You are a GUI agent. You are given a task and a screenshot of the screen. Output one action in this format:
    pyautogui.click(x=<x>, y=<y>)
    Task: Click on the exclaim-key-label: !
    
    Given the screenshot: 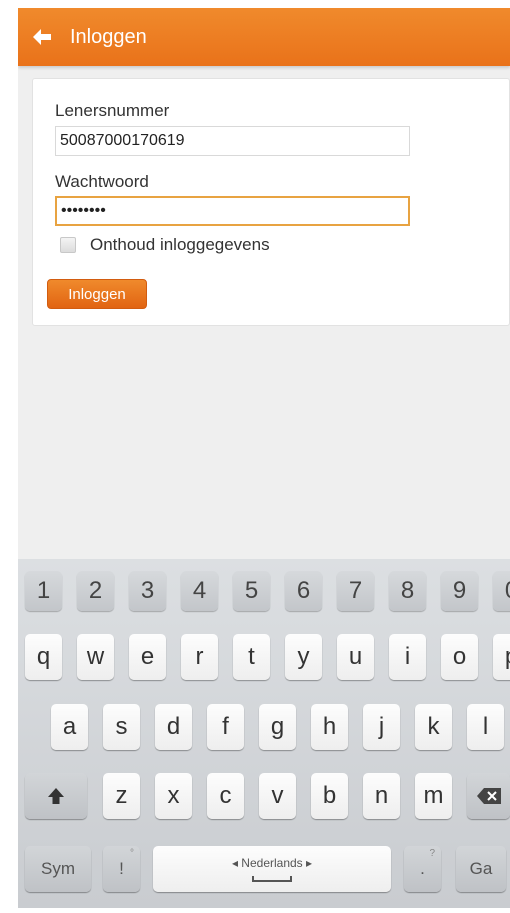 What is the action you would take?
    pyautogui.click(x=121, y=868)
    